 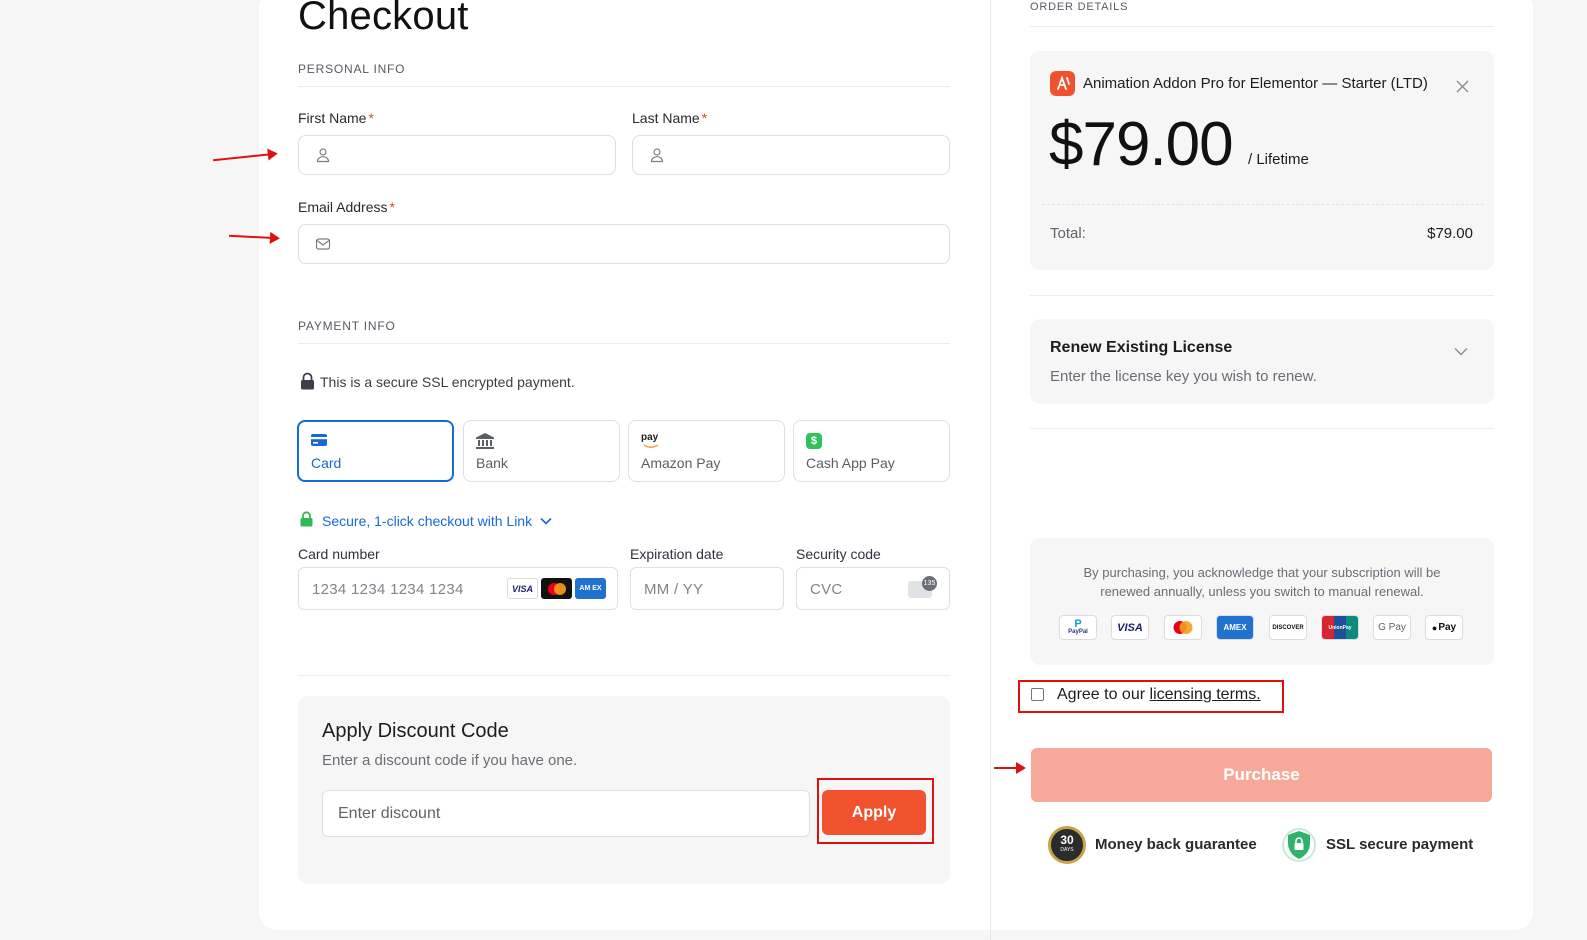 What do you see at coordinates (306, 519) in the screenshot?
I see `link-lock-icon` at bounding box center [306, 519].